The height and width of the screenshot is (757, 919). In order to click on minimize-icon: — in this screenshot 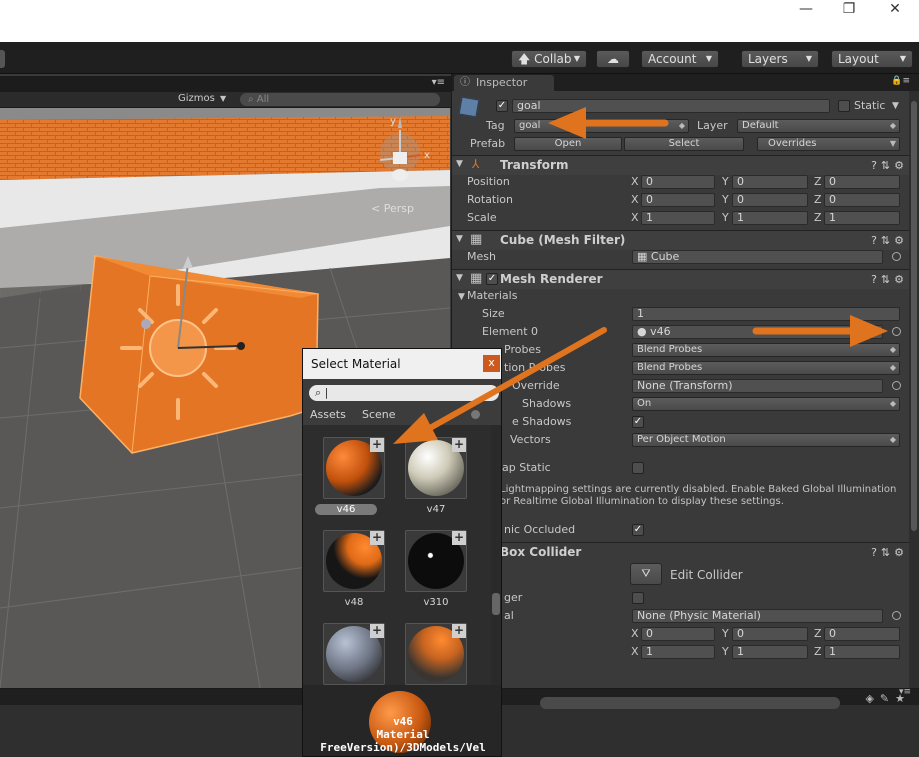, I will do `click(806, 9)`.